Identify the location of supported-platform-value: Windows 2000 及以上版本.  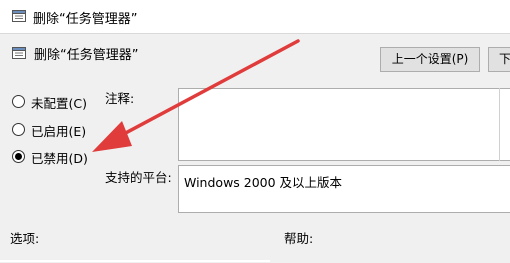
(263, 182).